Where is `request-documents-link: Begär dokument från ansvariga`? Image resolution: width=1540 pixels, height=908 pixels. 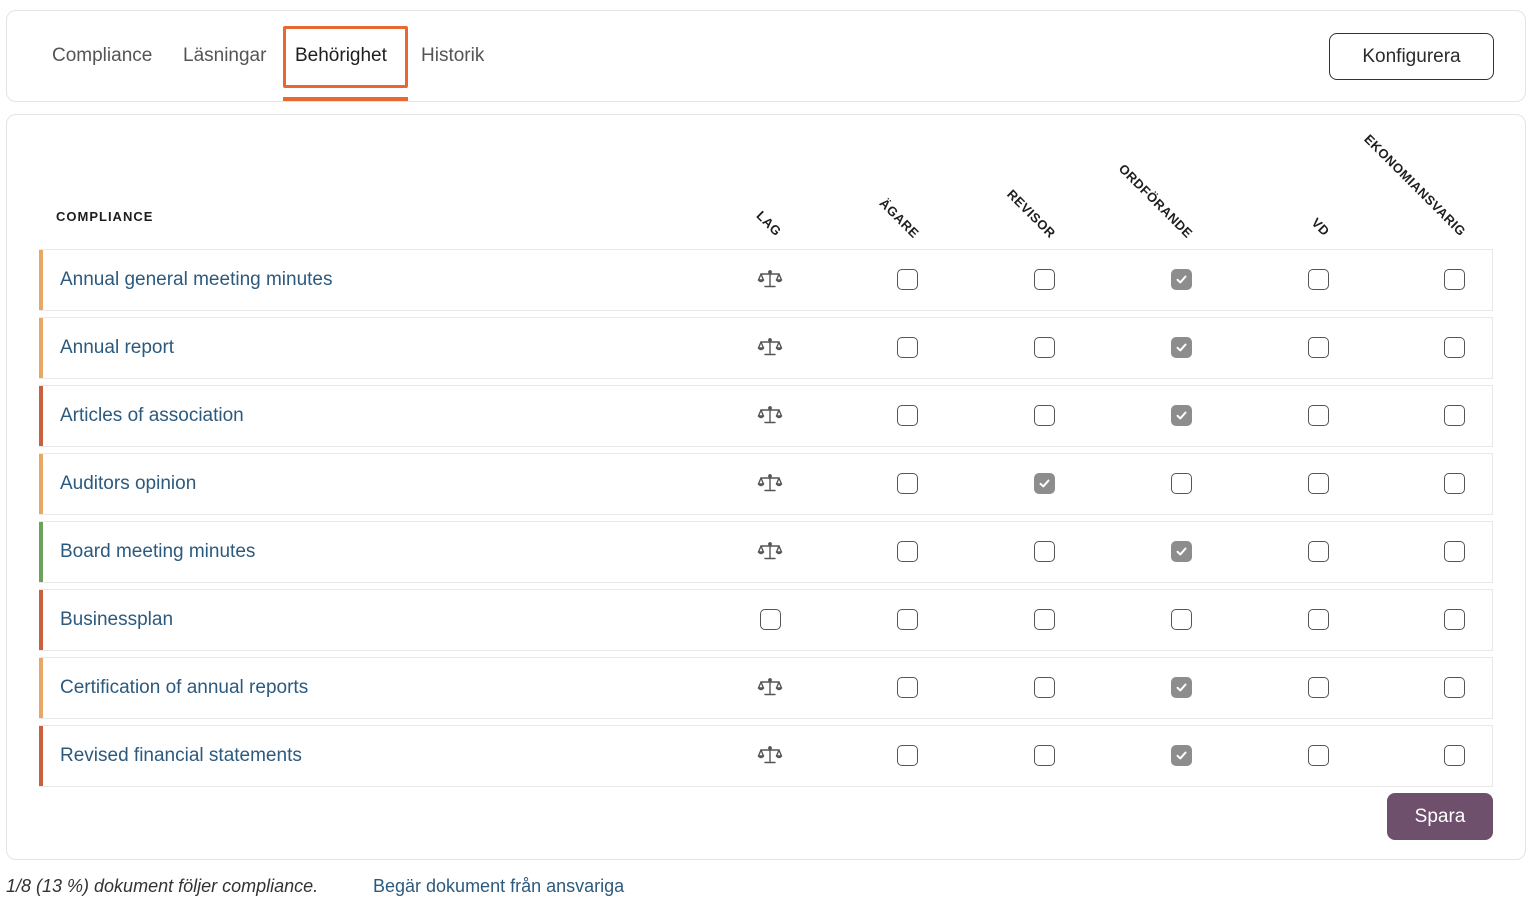 request-documents-link: Begär dokument från ansvariga is located at coordinates (498, 886).